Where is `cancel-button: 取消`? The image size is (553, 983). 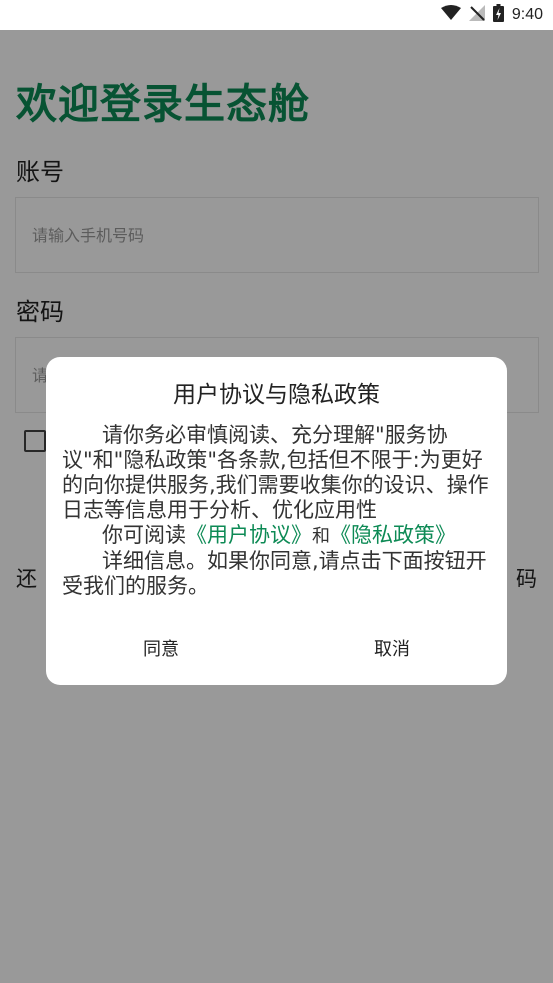 cancel-button: 取消 is located at coordinates (392, 648).